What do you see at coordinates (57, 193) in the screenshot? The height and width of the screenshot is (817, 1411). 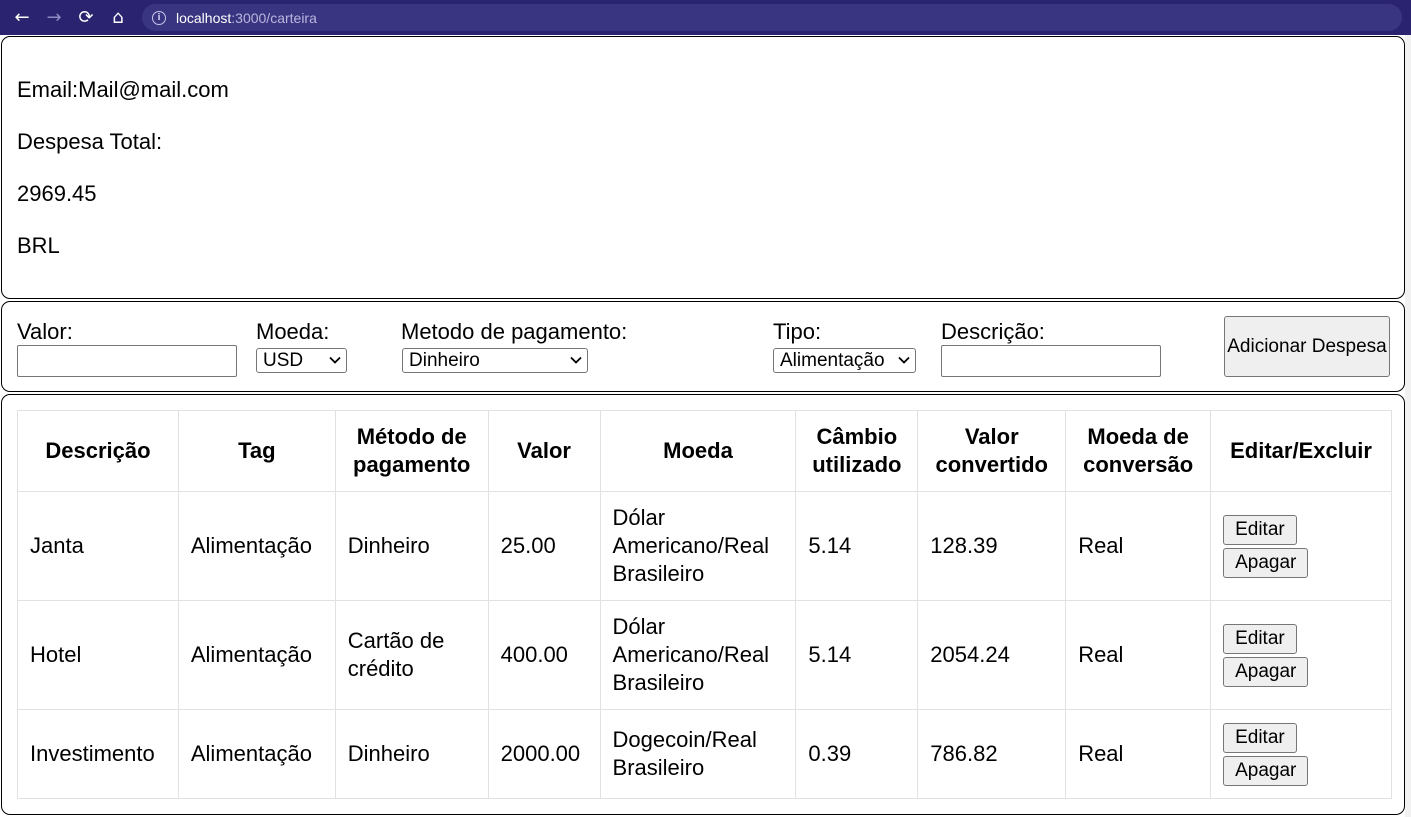 I see `total-value: 2969.45` at bounding box center [57, 193].